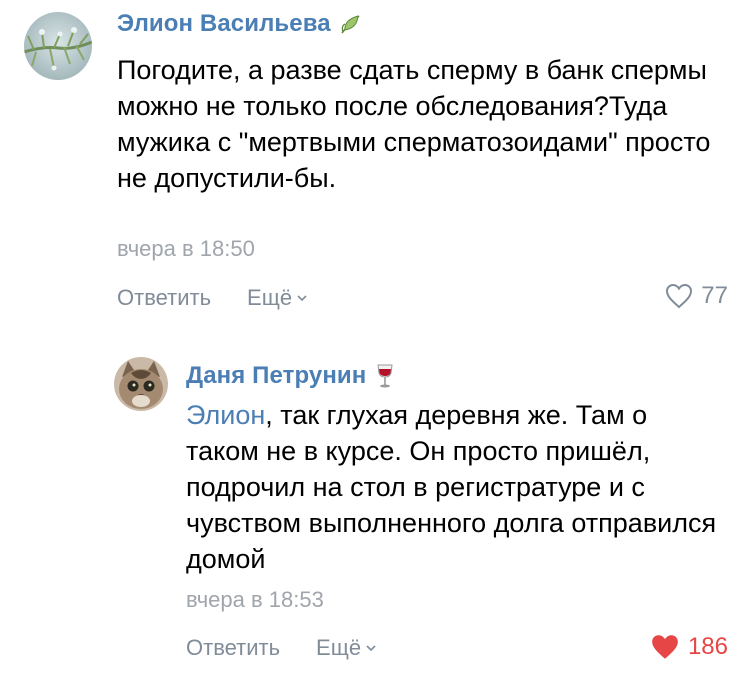 This screenshot has height=689, width=750. What do you see at coordinates (350, 24) in the screenshot?
I see `leaf-icon` at bounding box center [350, 24].